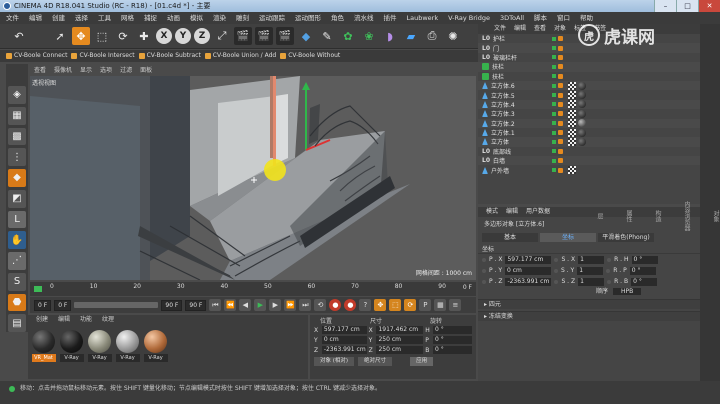 Image resolution: width=720 pixels, height=404 pixels. I want to click on plugin-cv-boole-subtract: CV-Boole Subtract, so click(169, 56).